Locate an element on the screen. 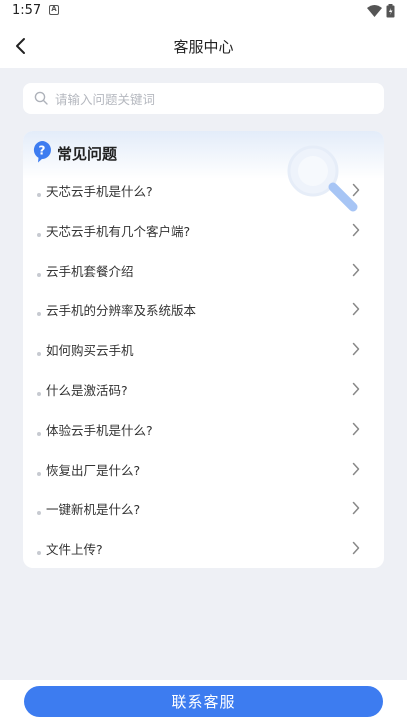 Image resolution: width=407 pixels, height=723 pixels. faq-item: 天芯云手机有几个客户端? is located at coordinates (203, 230).